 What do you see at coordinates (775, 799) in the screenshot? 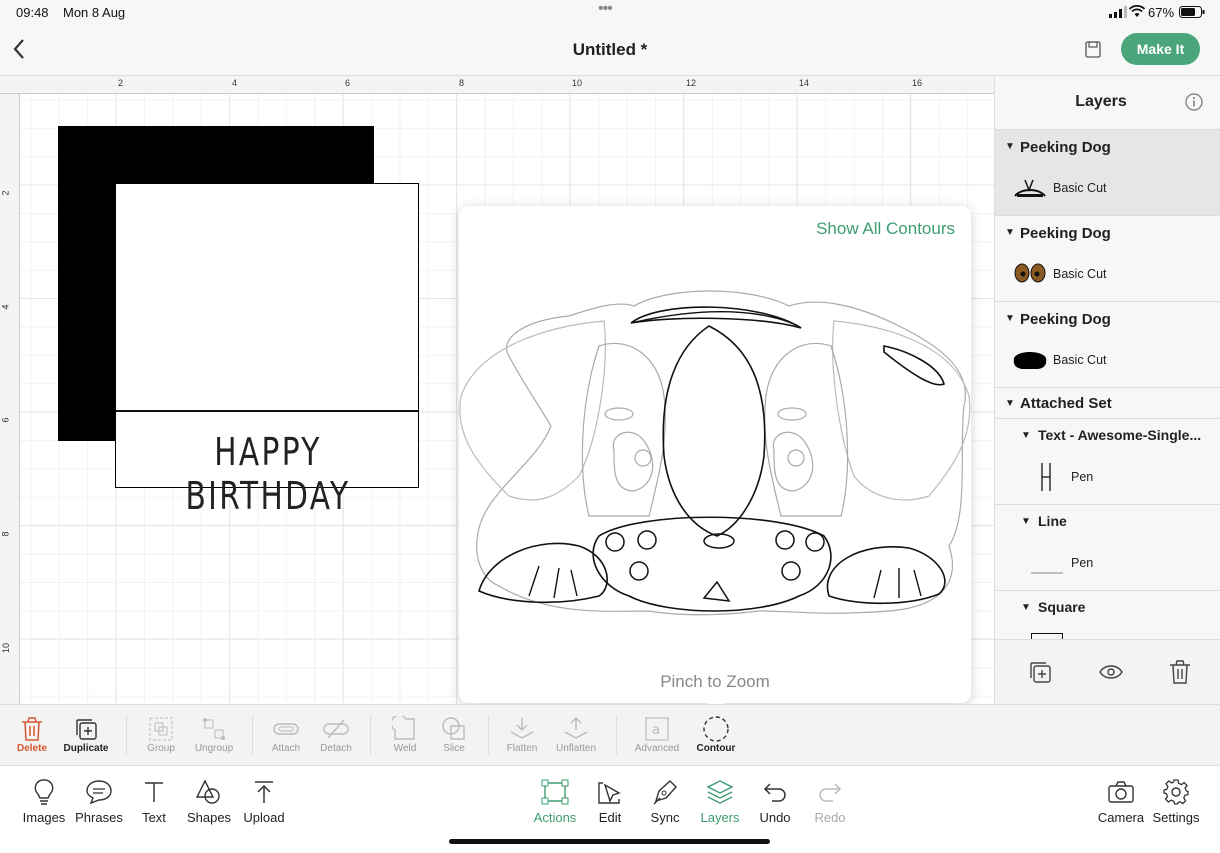
I see `undo-button: Undo` at bounding box center [775, 799].